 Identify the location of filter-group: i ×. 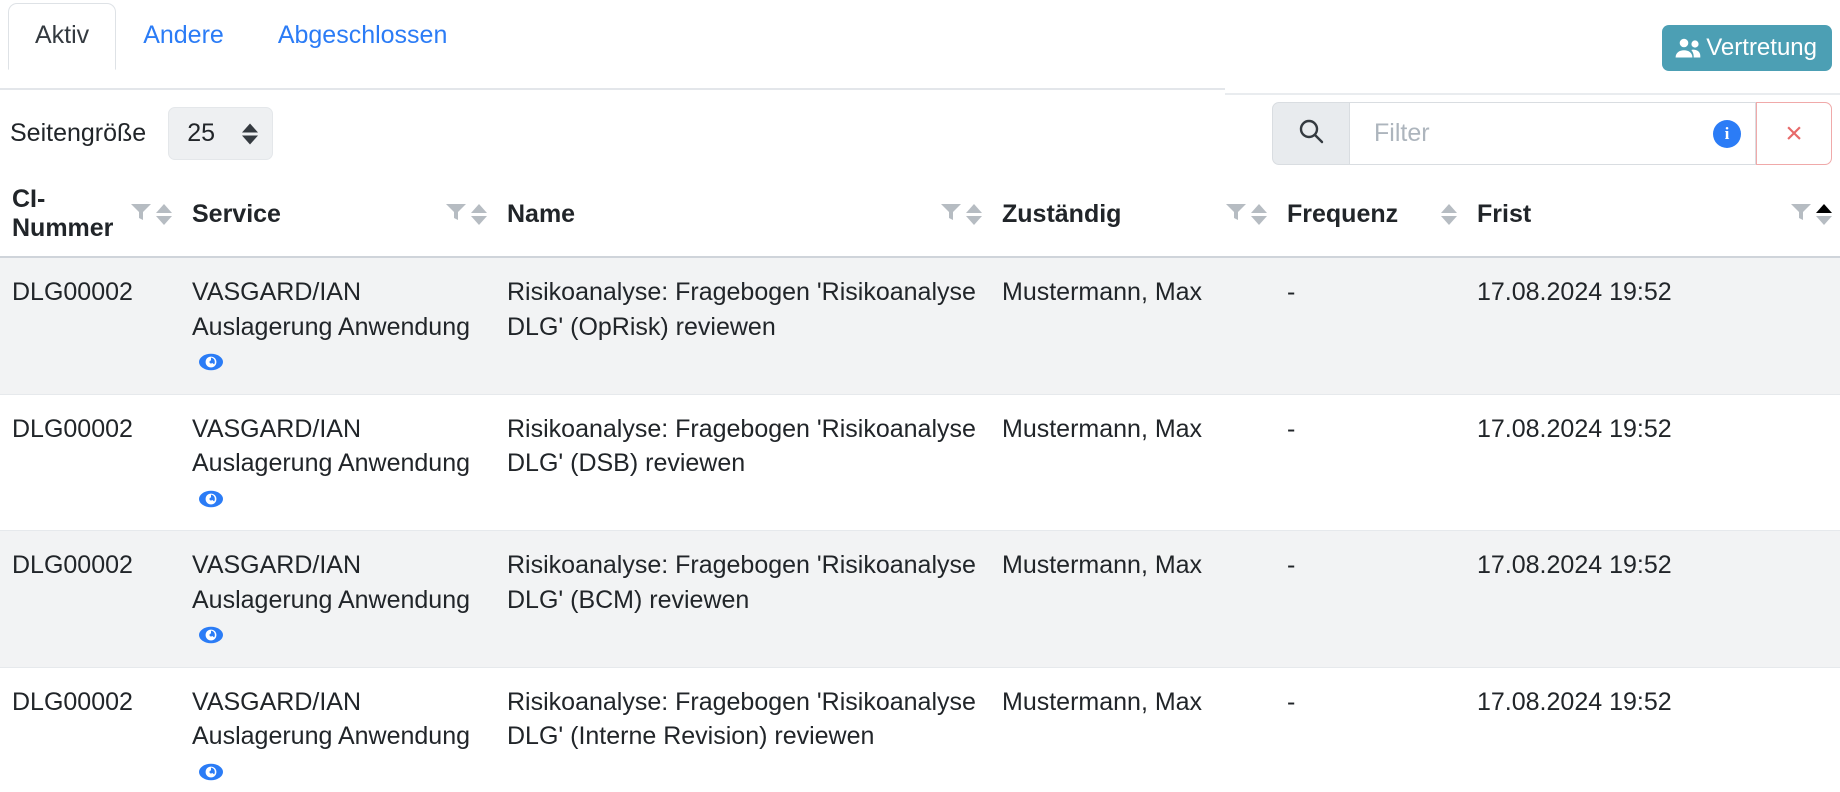
(1552, 133).